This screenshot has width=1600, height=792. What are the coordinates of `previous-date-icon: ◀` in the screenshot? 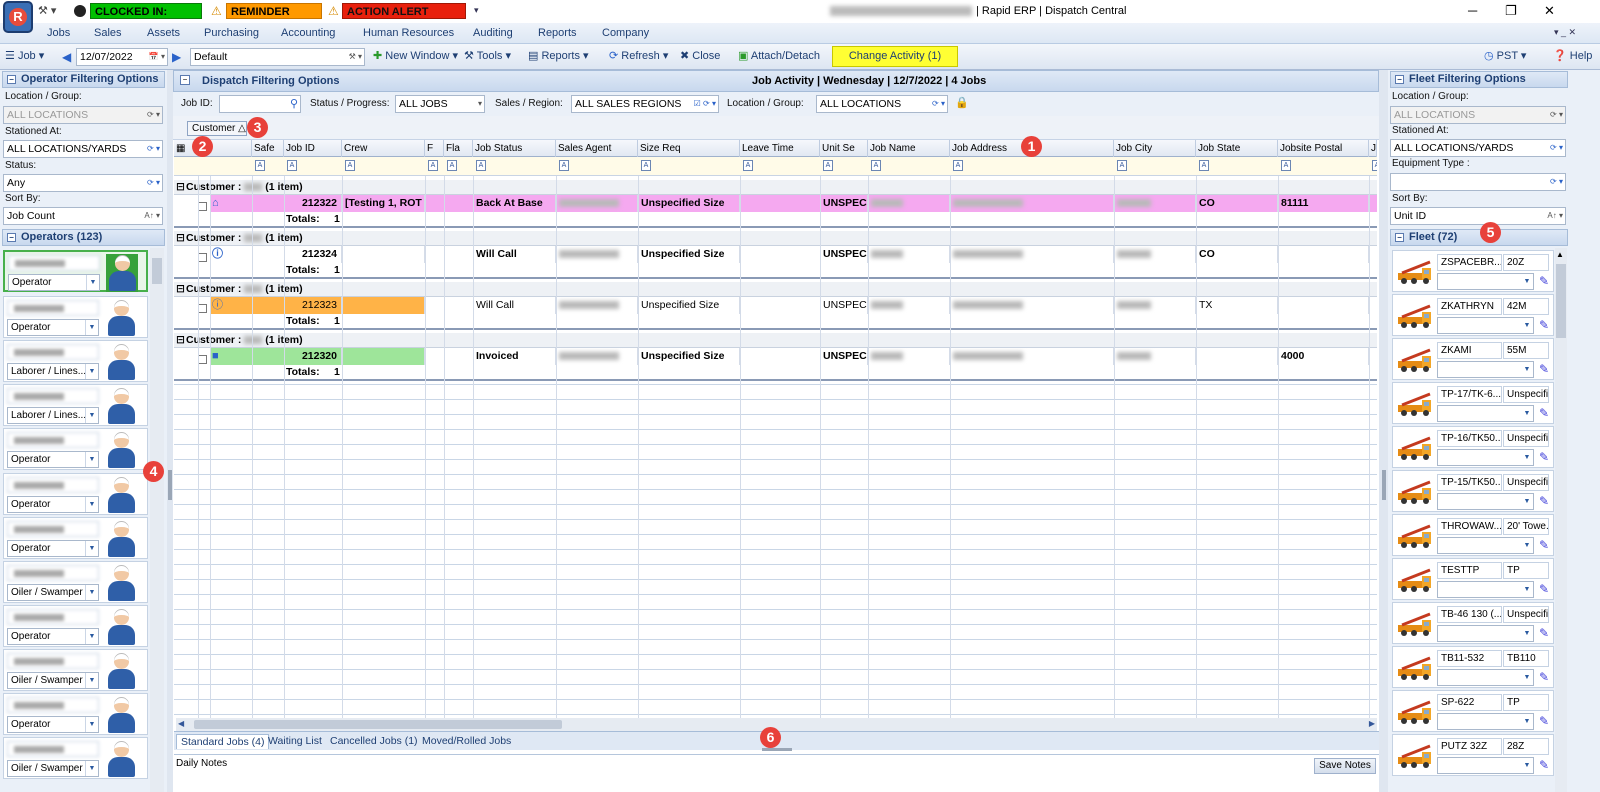 It's located at (66, 57).